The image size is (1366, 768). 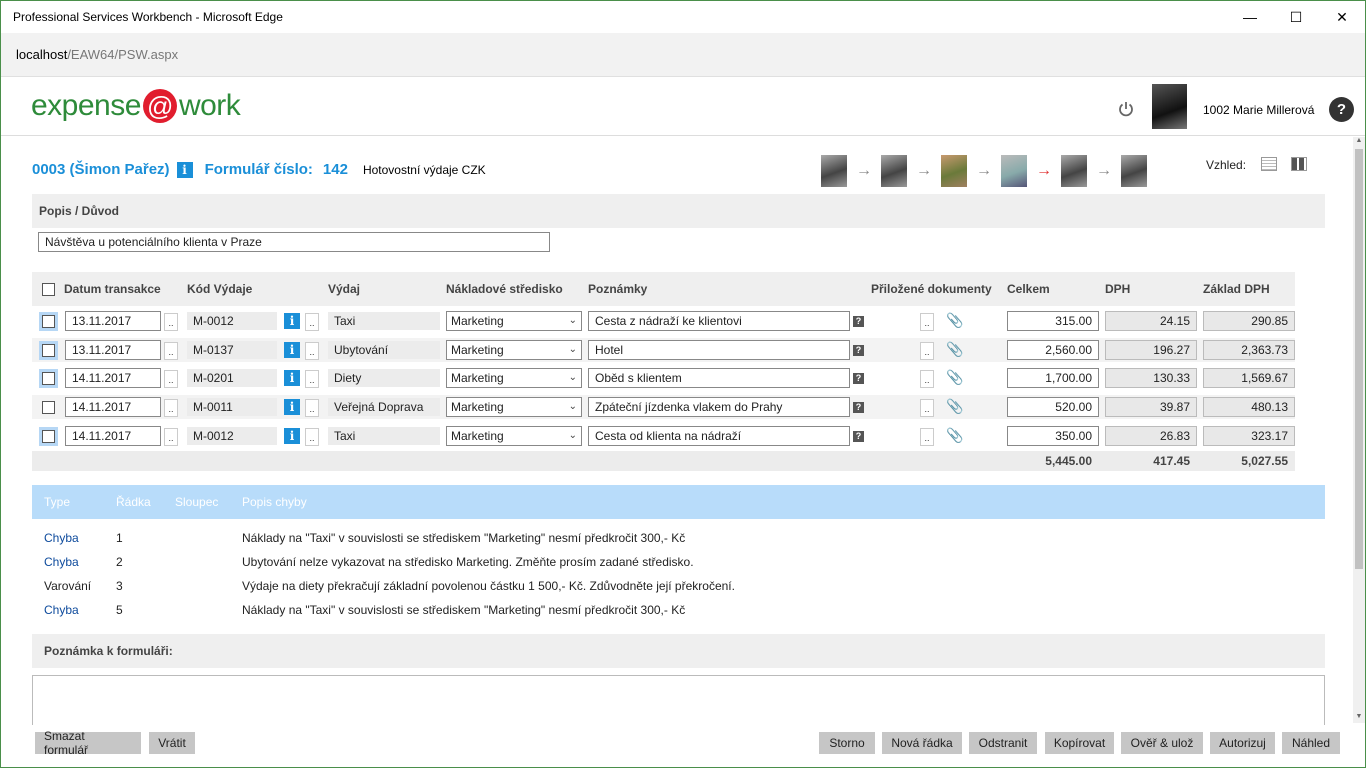 I want to click on note-textarea, so click(x=678, y=700).